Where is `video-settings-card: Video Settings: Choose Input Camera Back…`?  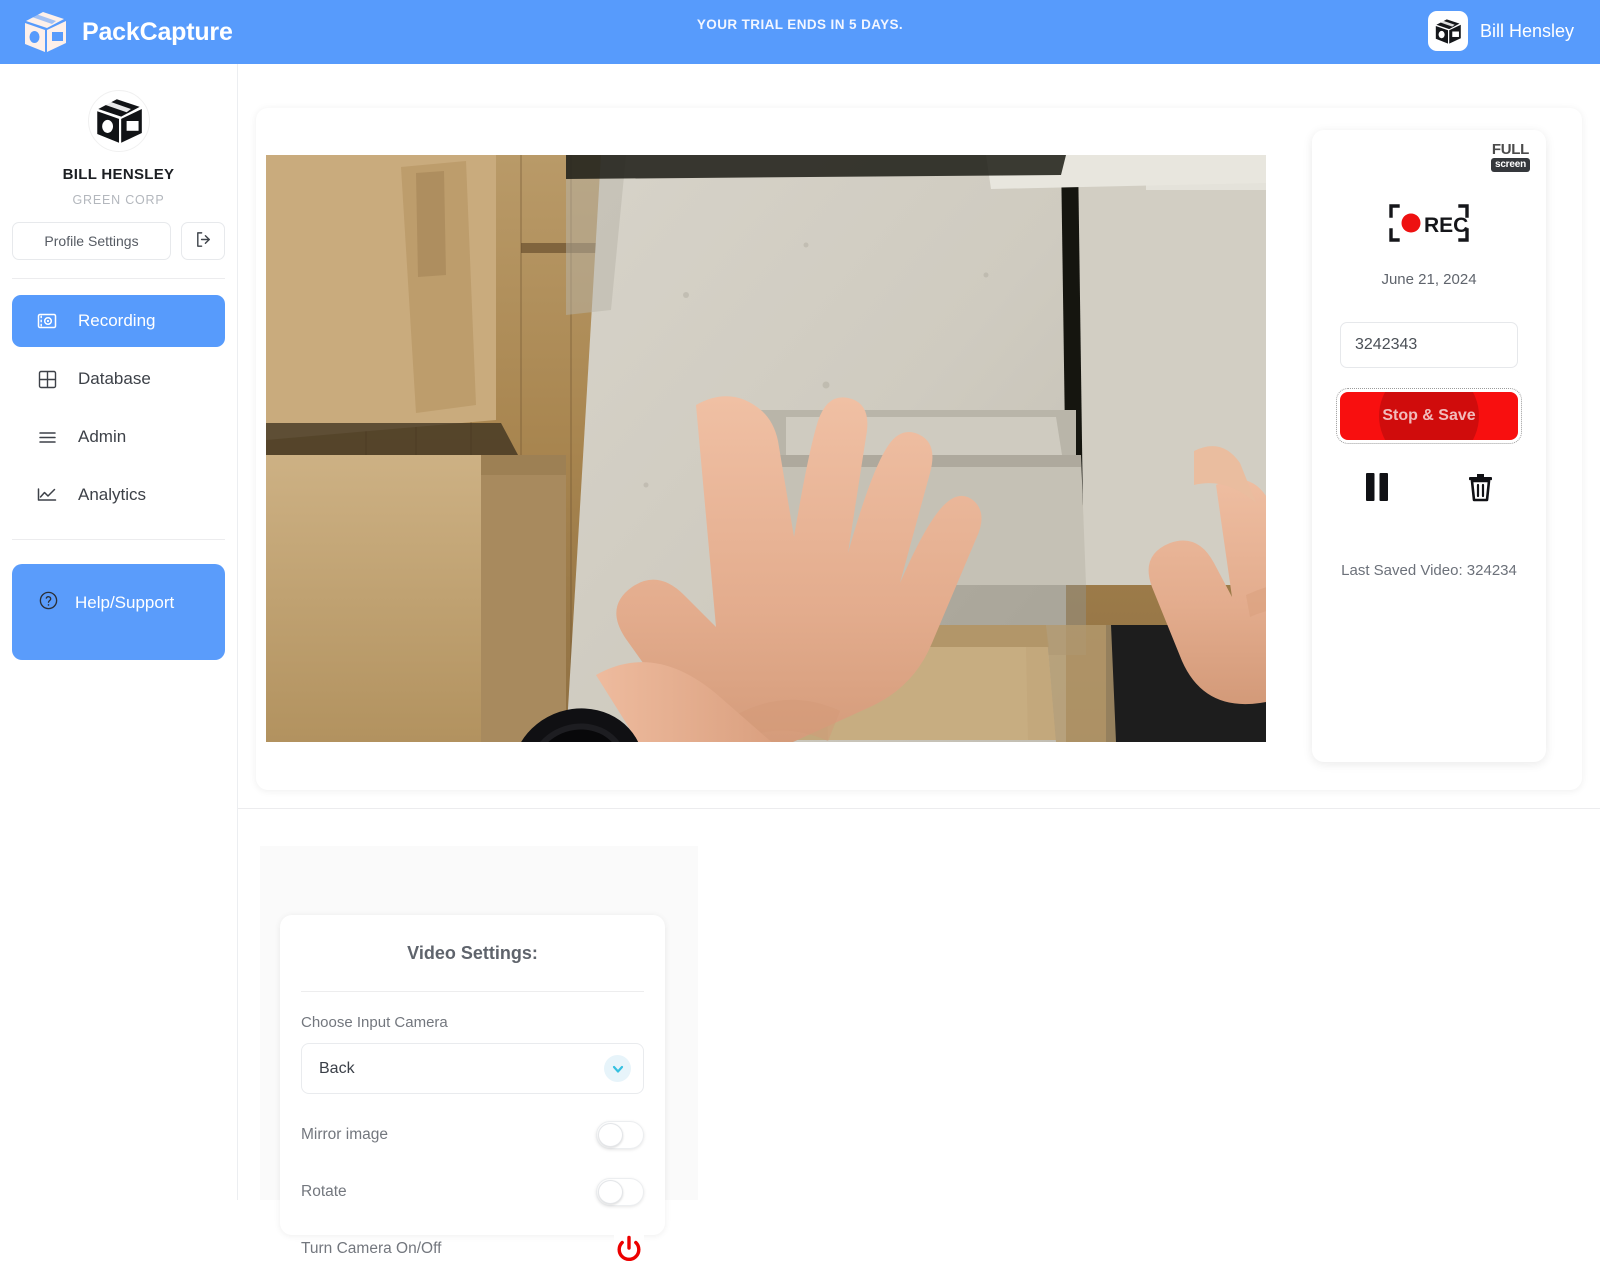
video-settings-card: Video Settings: Choose Input Camera Back… is located at coordinates (472, 1090).